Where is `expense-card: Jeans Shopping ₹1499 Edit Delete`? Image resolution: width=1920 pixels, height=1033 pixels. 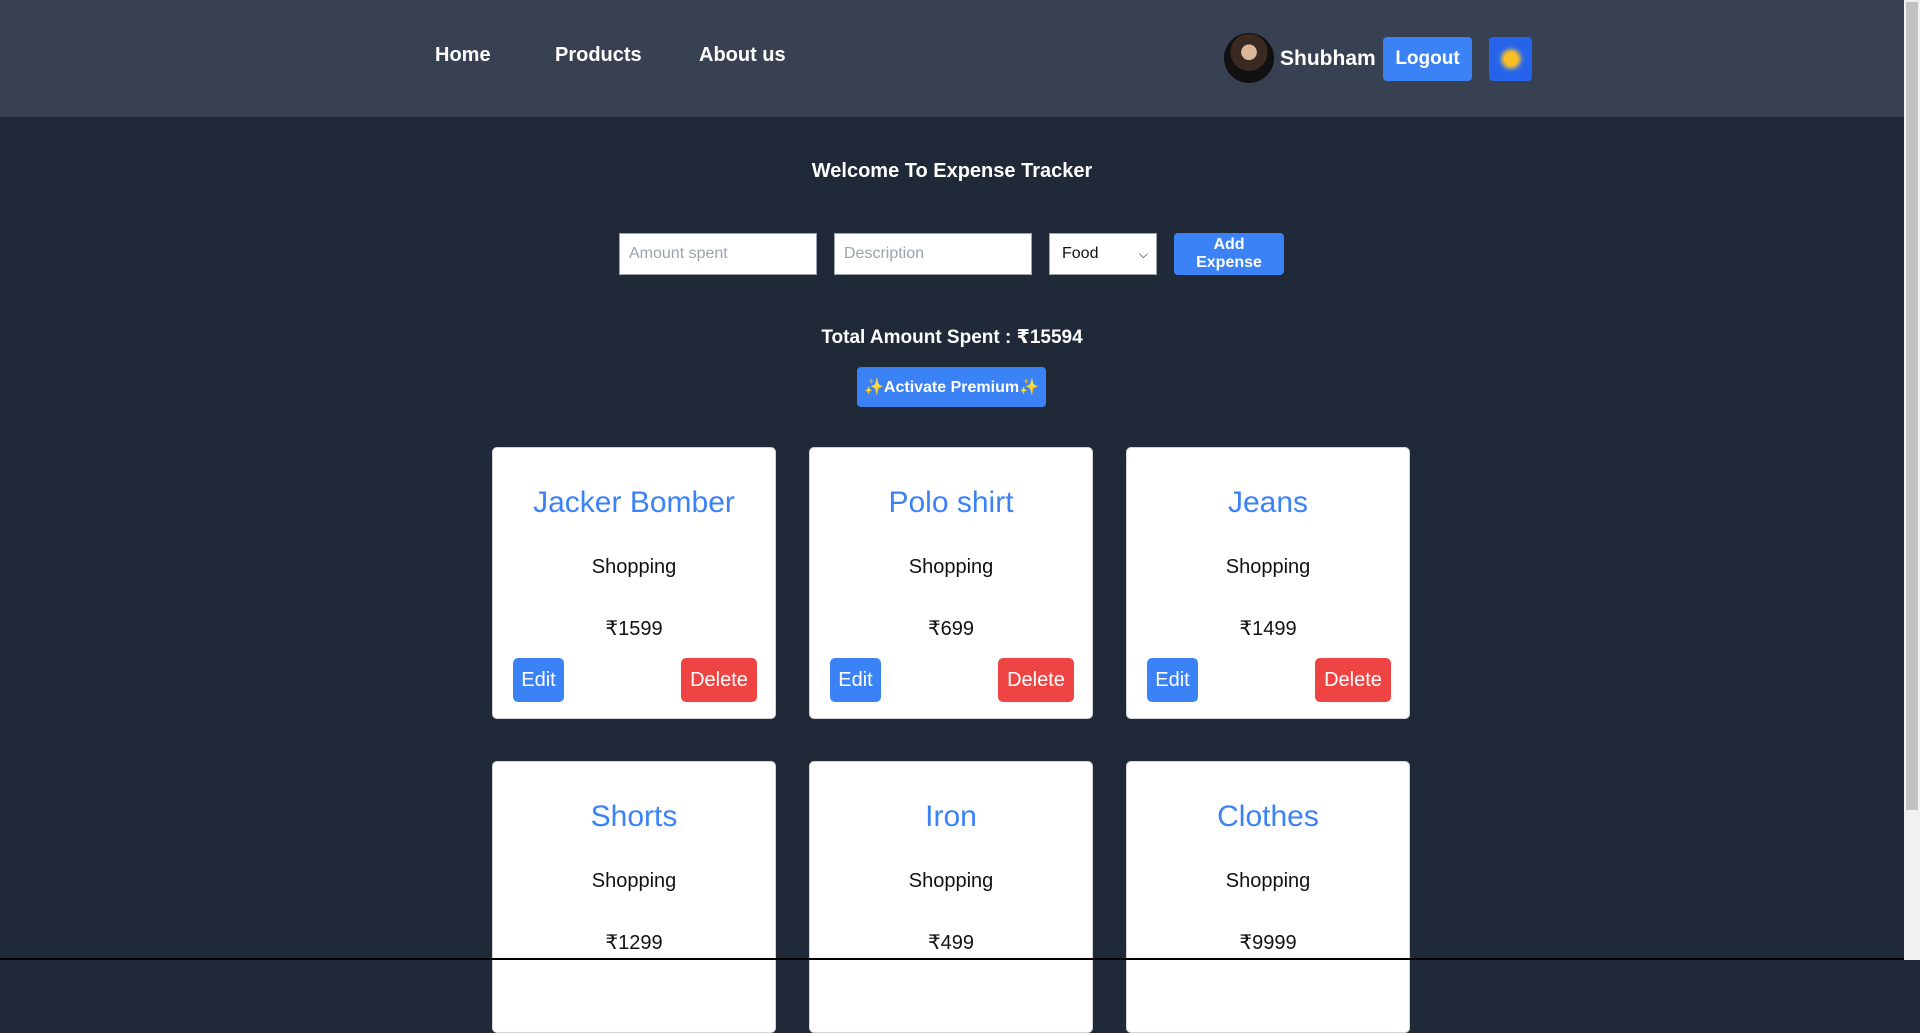 expense-card: Jeans Shopping ₹1499 Edit Delete is located at coordinates (1268, 583).